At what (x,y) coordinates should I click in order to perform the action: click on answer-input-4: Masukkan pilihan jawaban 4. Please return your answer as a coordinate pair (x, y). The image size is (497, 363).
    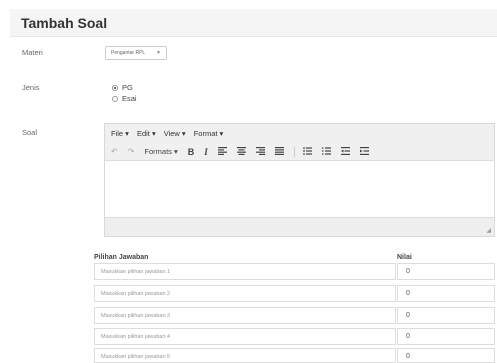
    Looking at the image, I should click on (245, 336).